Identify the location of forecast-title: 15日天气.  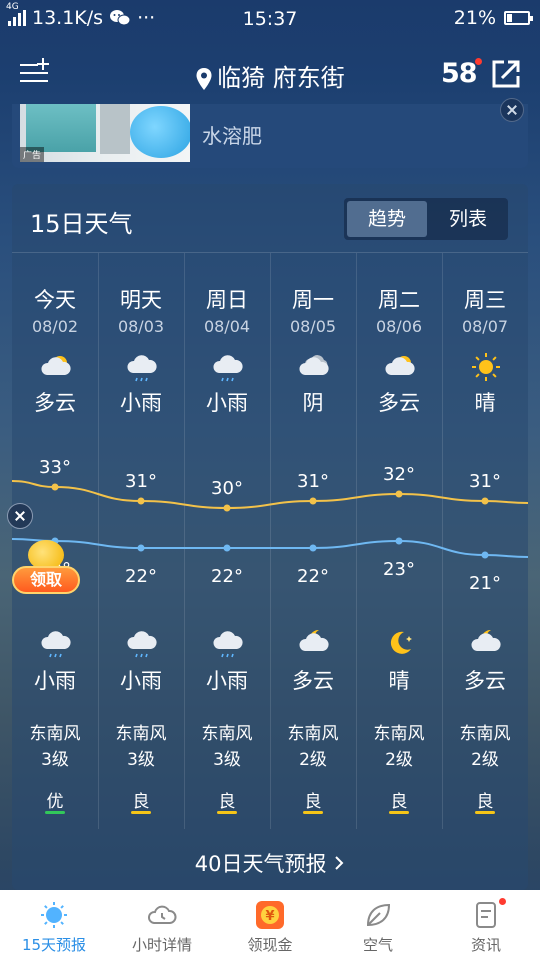
(81, 224).